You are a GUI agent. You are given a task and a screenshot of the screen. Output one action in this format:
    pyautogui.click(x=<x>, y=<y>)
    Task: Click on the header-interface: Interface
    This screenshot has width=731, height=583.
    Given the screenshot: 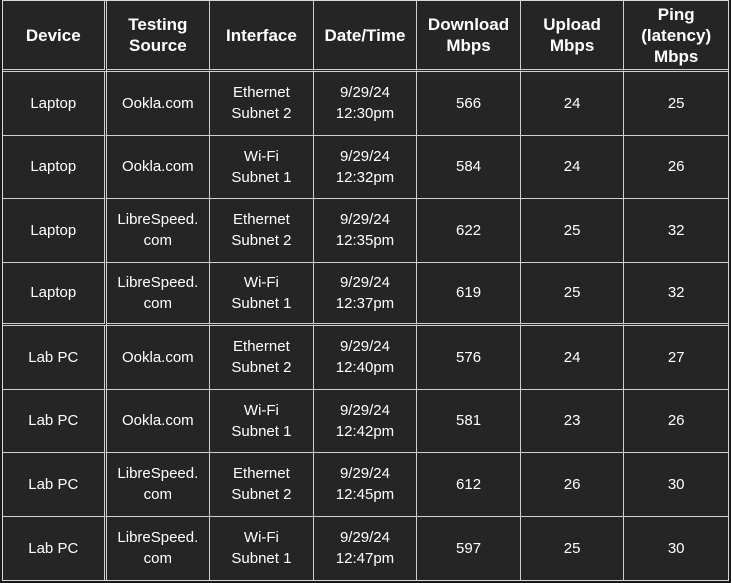 What is the action you would take?
    pyautogui.click(x=262, y=36)
    